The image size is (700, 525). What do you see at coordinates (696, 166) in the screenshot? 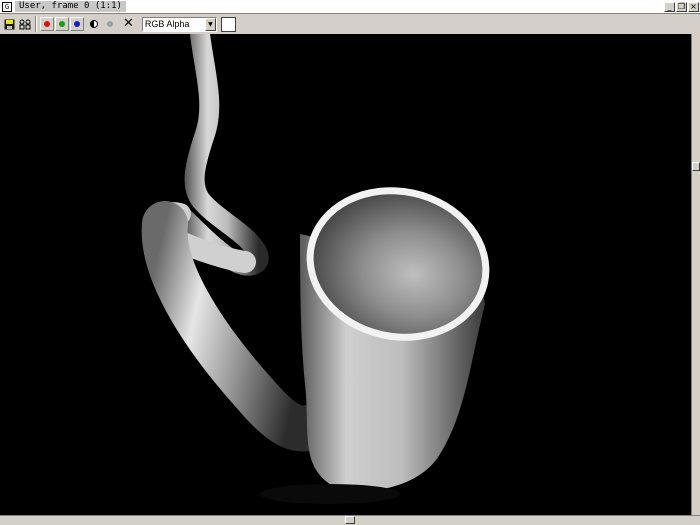
I see `vertical-scroll-thumb` at bounding box center [696, 166].